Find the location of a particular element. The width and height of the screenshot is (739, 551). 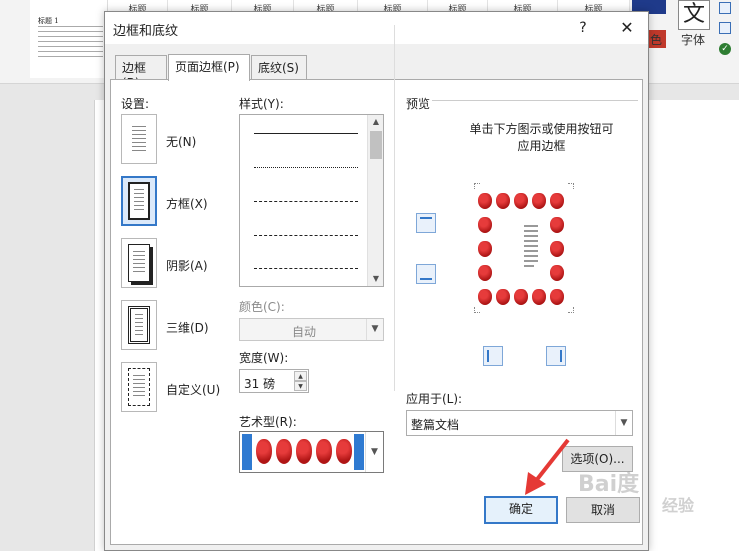

right-border-button is located at coordinates (556, 356).